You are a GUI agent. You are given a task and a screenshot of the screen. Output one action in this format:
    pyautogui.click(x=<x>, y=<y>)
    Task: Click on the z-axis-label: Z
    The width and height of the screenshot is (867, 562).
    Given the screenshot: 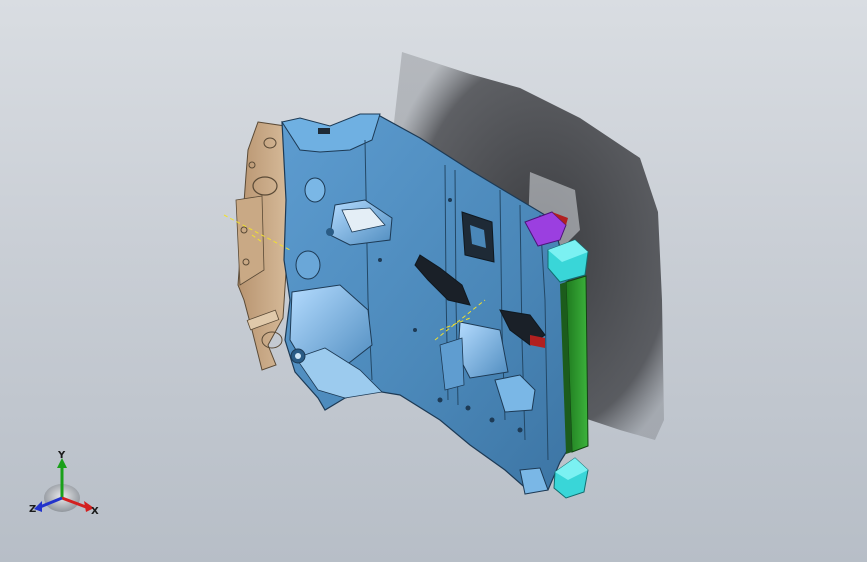 What is the action you would take?
    pyautogui.click(x=33, y=509)
    